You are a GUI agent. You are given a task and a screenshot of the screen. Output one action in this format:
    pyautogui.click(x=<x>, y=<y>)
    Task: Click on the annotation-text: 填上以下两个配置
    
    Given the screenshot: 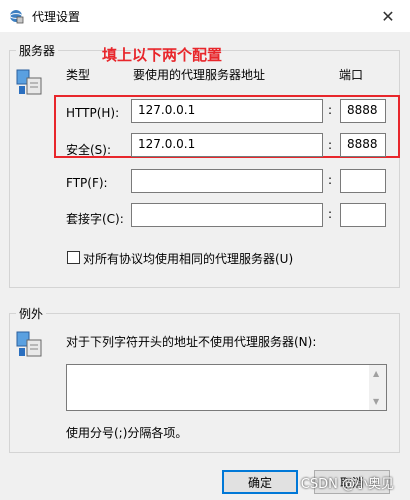 What is the action you would take?
    pyautogui.click(x=162, y=55)
    